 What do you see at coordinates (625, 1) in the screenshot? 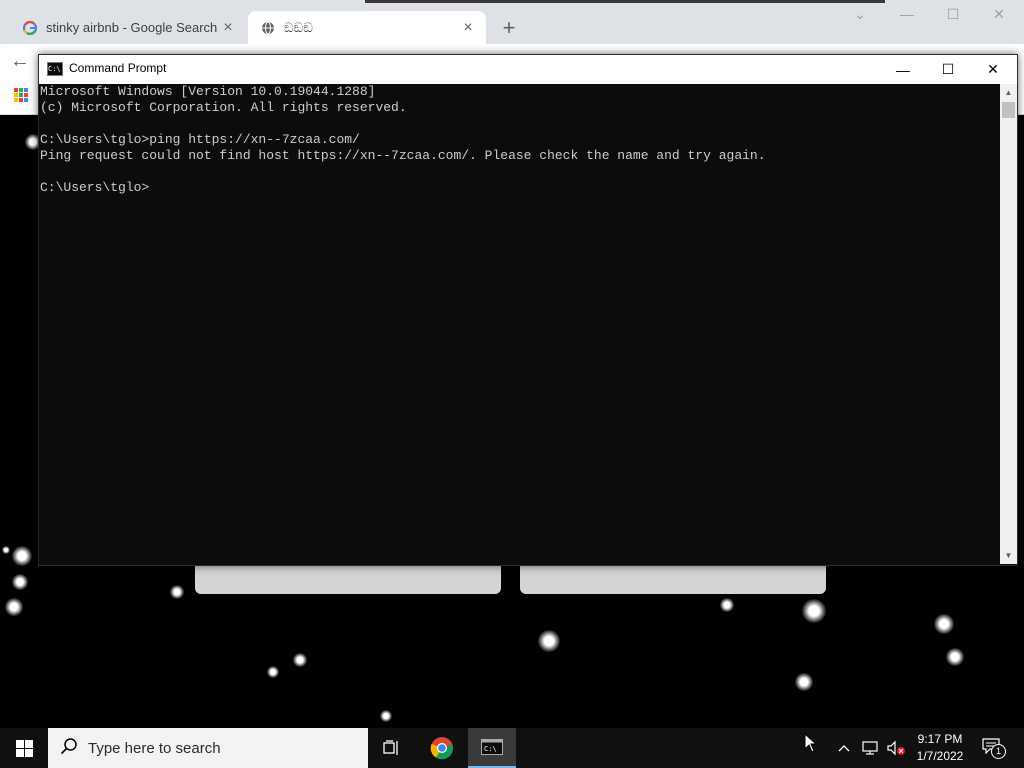
I see `tab-strip-edge` at bounding box center [625, 1].